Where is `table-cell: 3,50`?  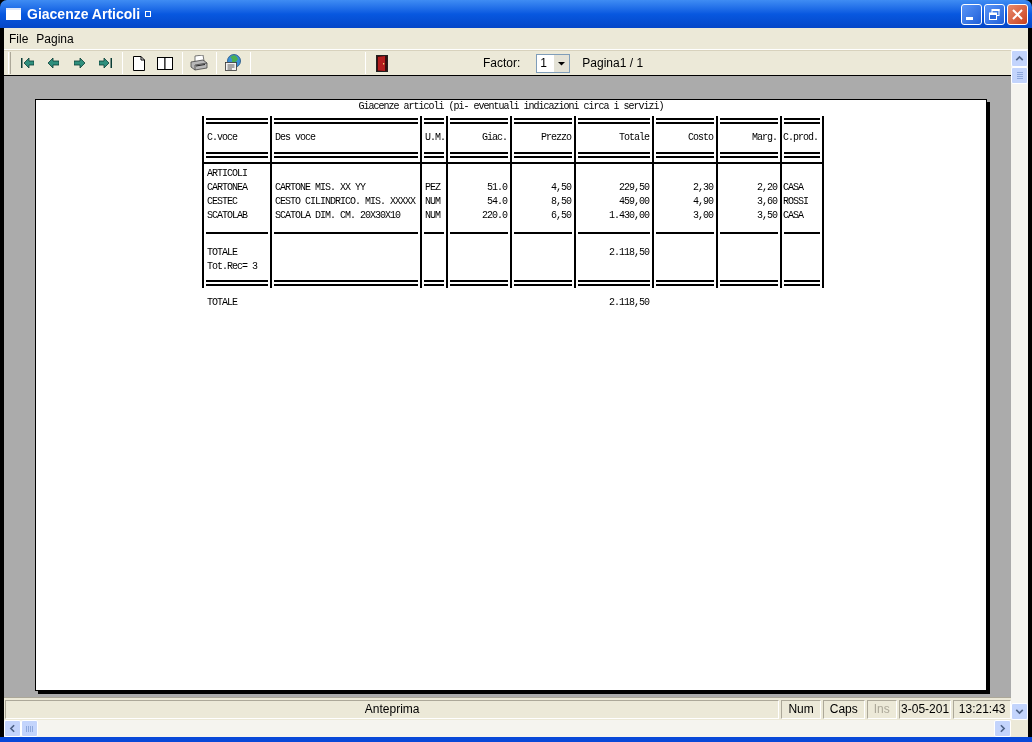 table-cell: 3,50 is located at coordinates (767, 216).